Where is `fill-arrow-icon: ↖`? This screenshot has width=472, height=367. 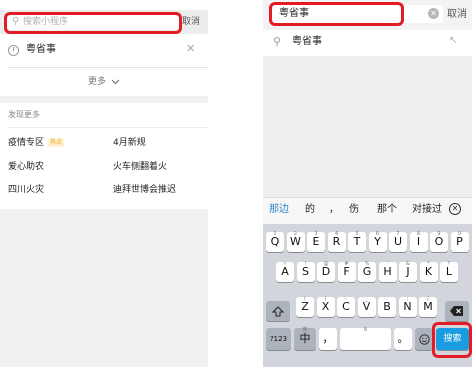
fill-arrow-icon: ↖ is located at coordinates (453, 41).